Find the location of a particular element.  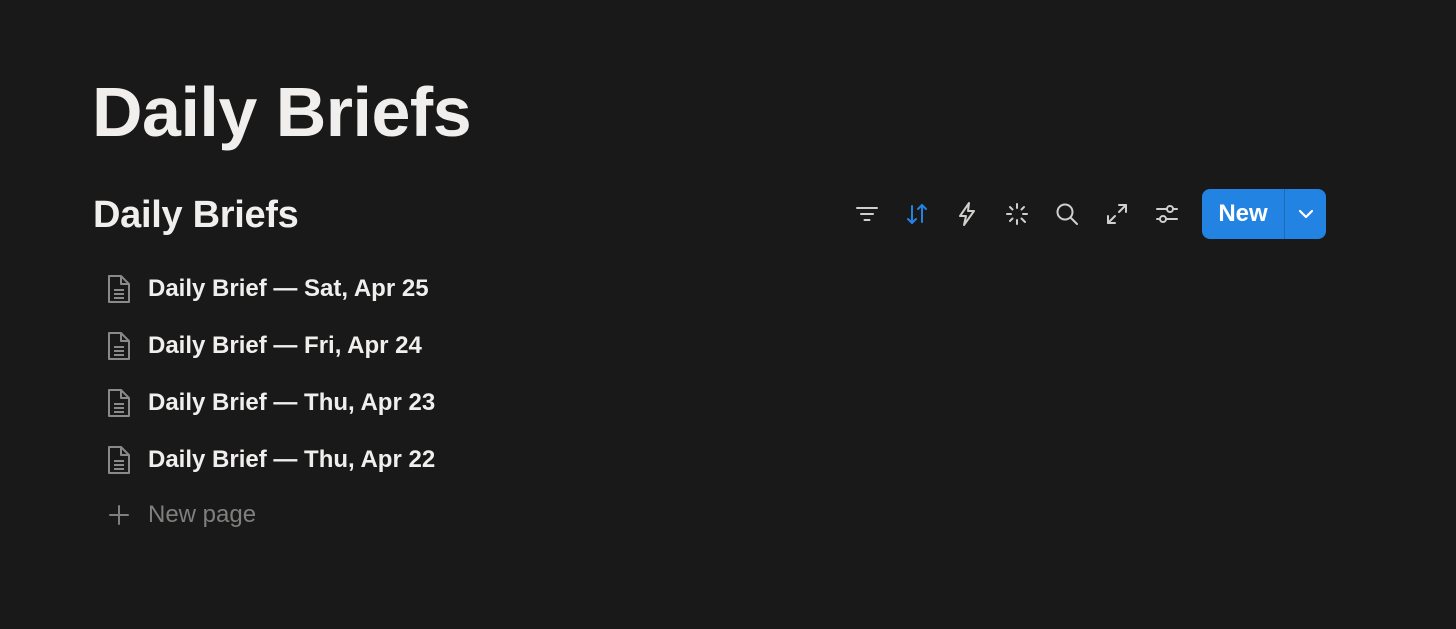

list-item-title: Daily Brief — Fri, Apr 24 is located at coordinates (285, 345).